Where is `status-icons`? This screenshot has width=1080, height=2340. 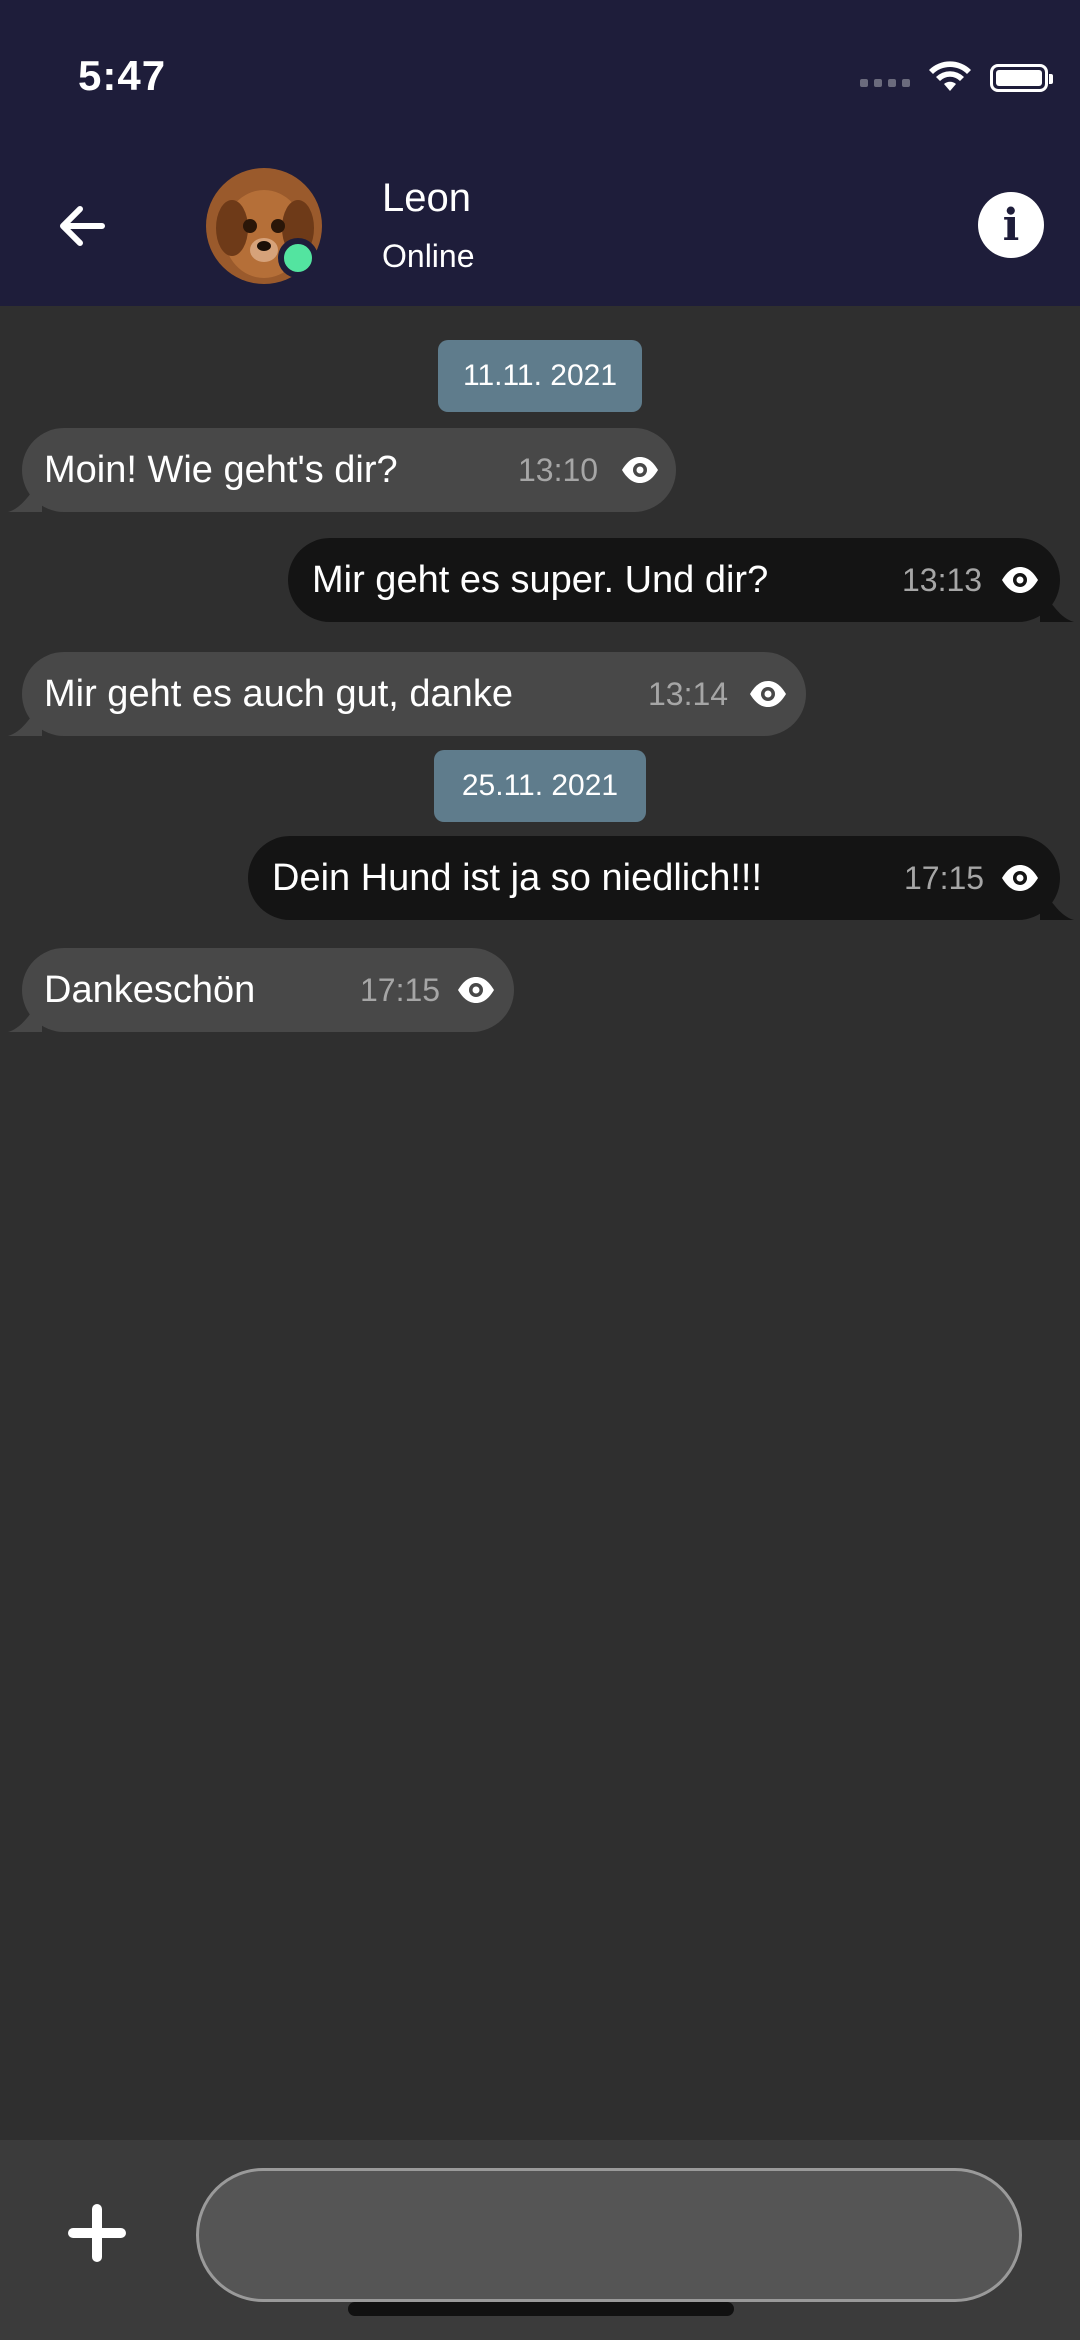 status-icons is located at coordinates (956, 78).